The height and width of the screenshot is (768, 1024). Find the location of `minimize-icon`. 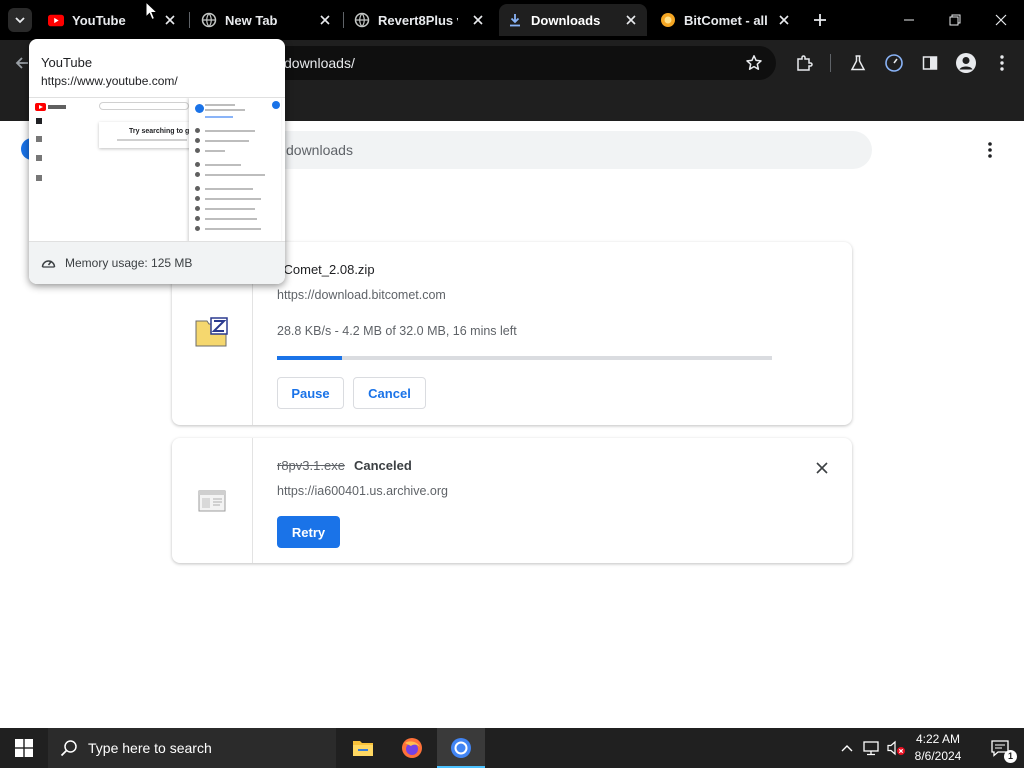

minimize-icon is located at coordinates (909, 20).